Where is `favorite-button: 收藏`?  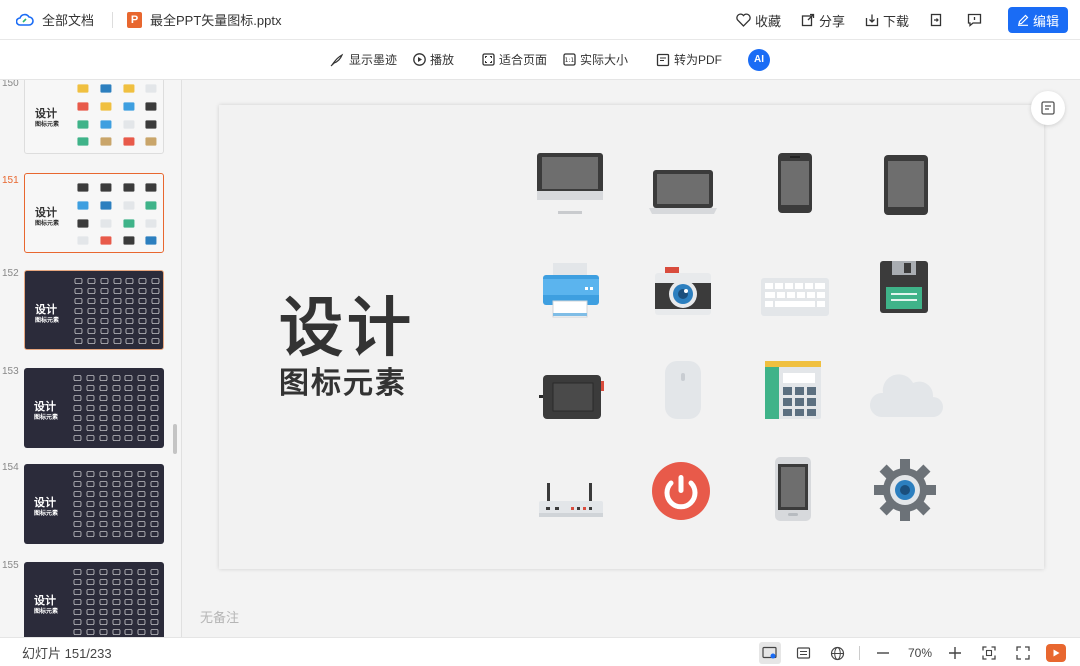 favorite-button: 收藏 is located at coordinates (758, 20).